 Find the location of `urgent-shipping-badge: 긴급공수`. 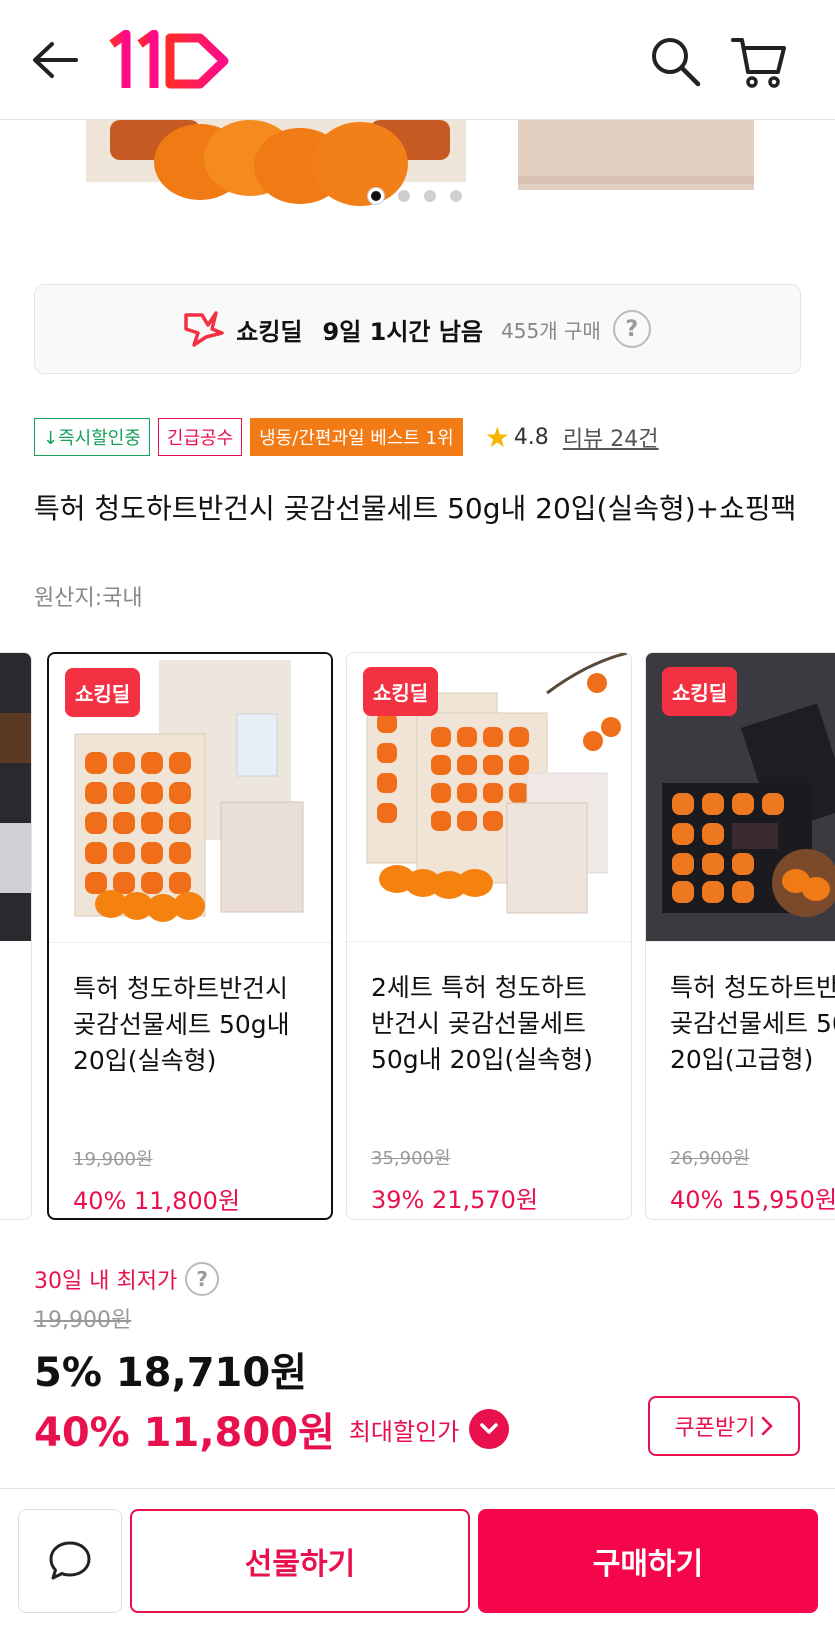

urgent-shipping-badge: 긴급공수 is located at coordinates (200, 437).